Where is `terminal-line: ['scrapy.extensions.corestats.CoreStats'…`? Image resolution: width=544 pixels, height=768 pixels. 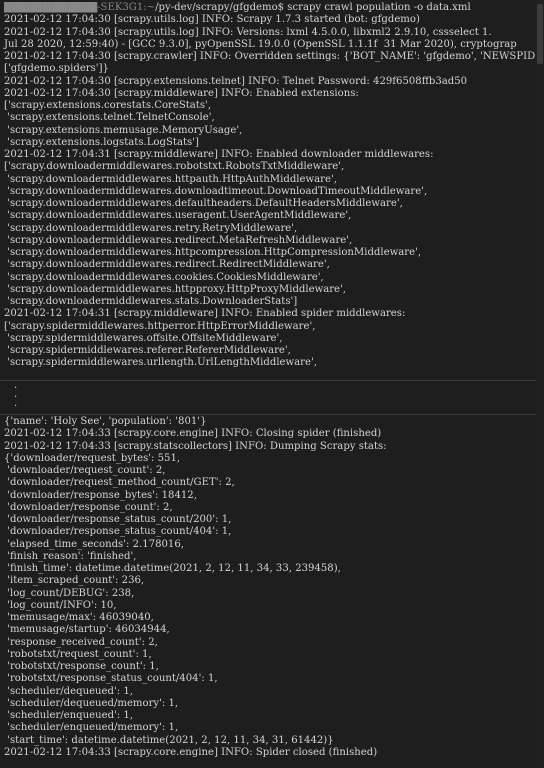
terminal-line: ['scrapy.extensions.corestats.CoreStats'… is located at coordinates (108, 105).